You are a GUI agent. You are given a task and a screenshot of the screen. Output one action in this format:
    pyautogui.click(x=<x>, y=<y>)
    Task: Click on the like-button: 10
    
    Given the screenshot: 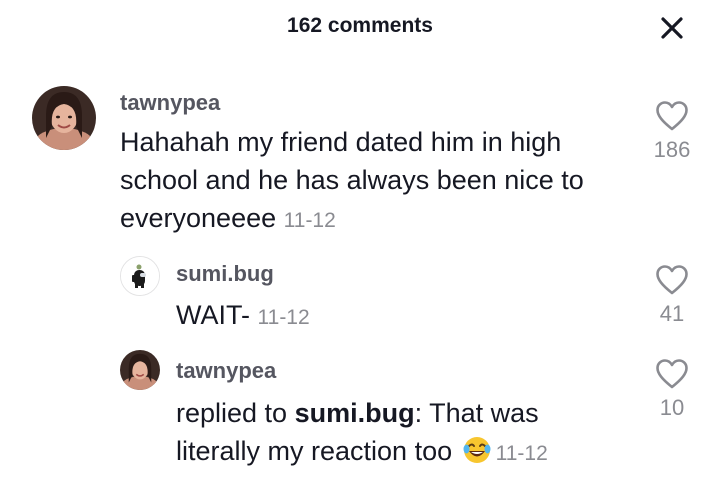 What is the action you would take?
    pyautogui.click(x=672, y=389)
    